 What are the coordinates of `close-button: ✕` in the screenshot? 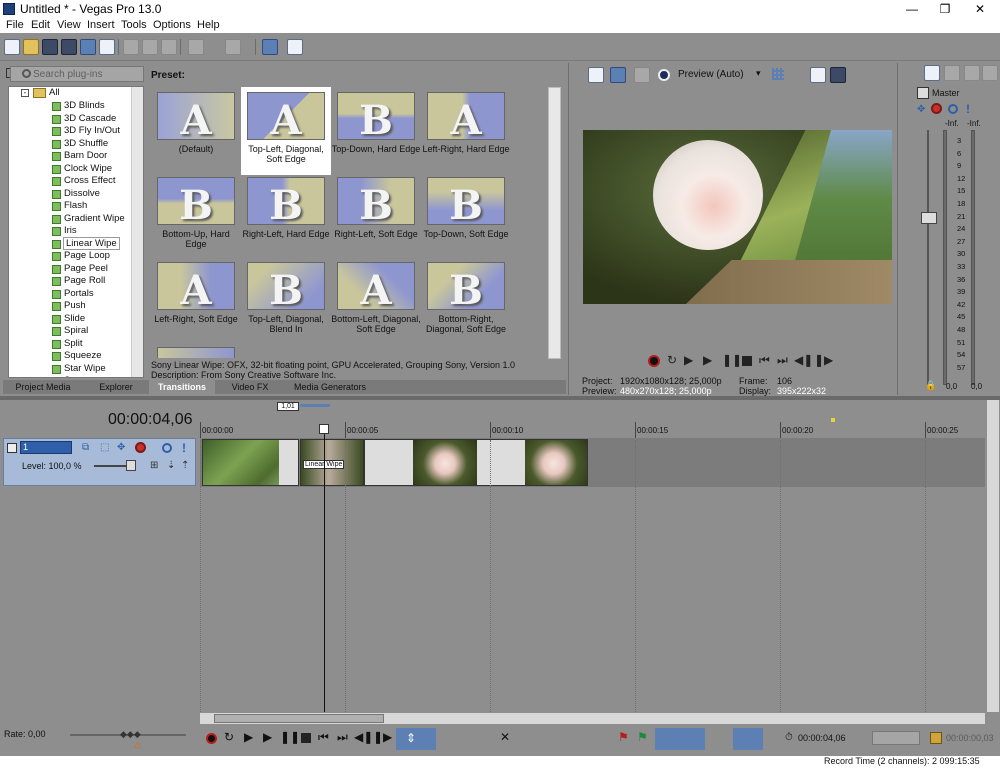 It's located at (980, 9).